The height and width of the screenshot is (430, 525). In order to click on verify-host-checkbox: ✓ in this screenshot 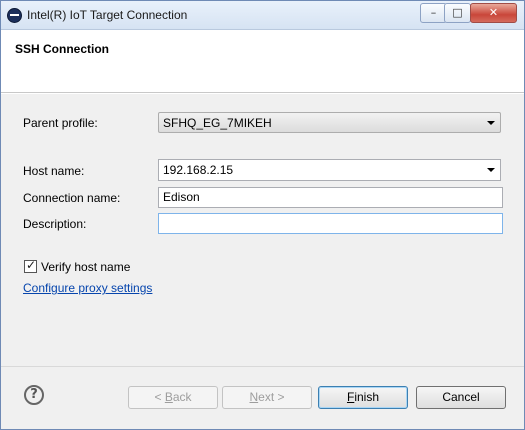, I will do `click(30, 265)`.